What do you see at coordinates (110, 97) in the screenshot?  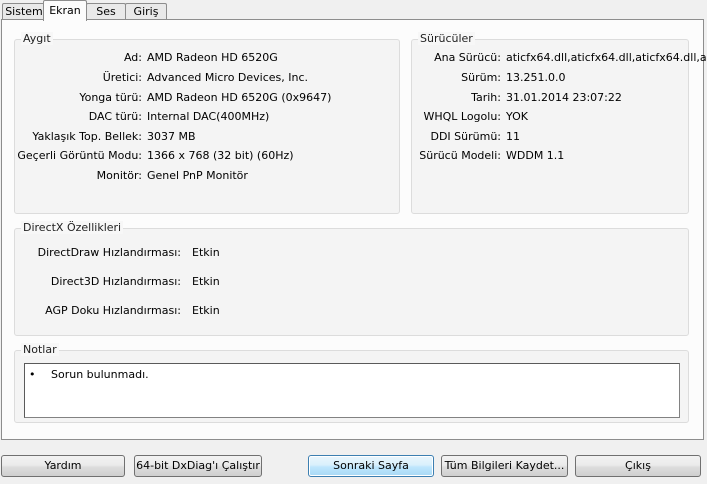 I see `device-label: Yonga türü:` at bounding box center [110, 97].